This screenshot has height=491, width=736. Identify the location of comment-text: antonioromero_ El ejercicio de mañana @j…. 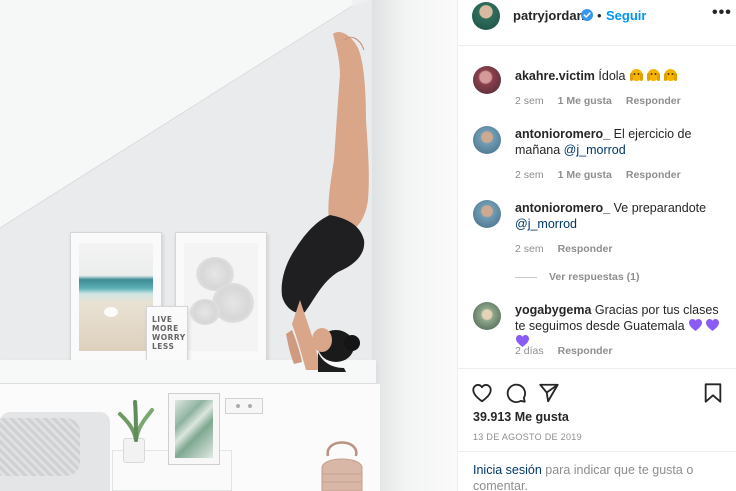
(622, 142).